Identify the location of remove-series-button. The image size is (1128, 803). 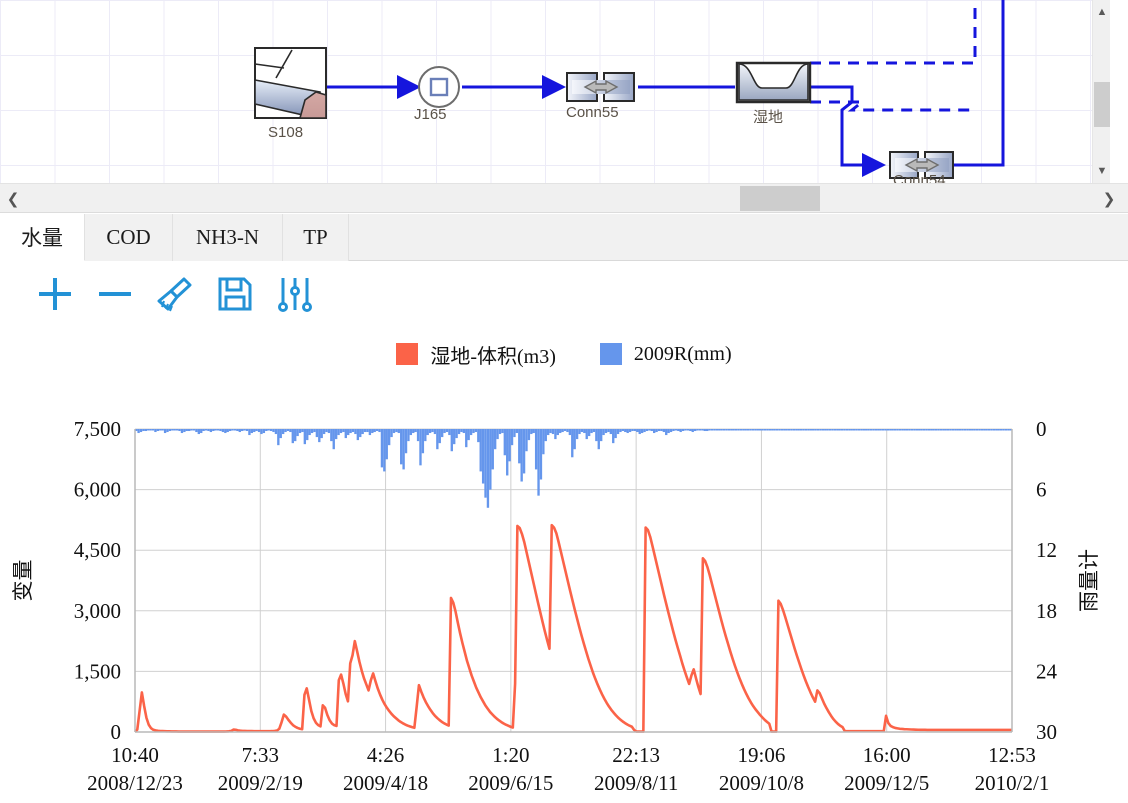
(115, 294).